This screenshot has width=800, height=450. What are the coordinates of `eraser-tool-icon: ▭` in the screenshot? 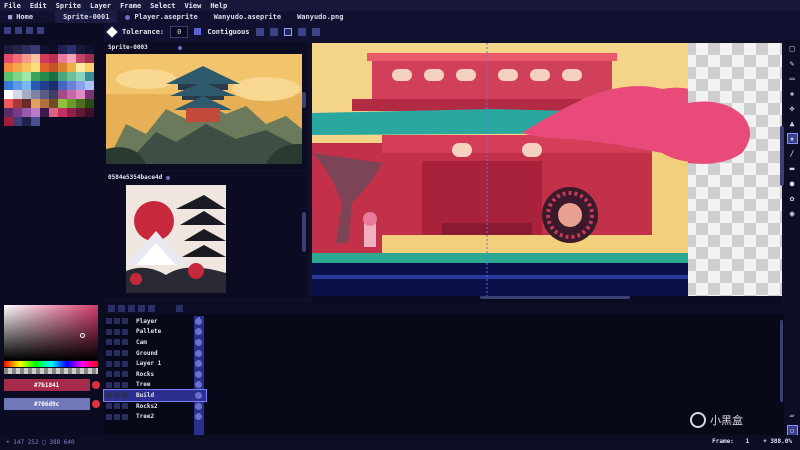 It's located at (792, 78).